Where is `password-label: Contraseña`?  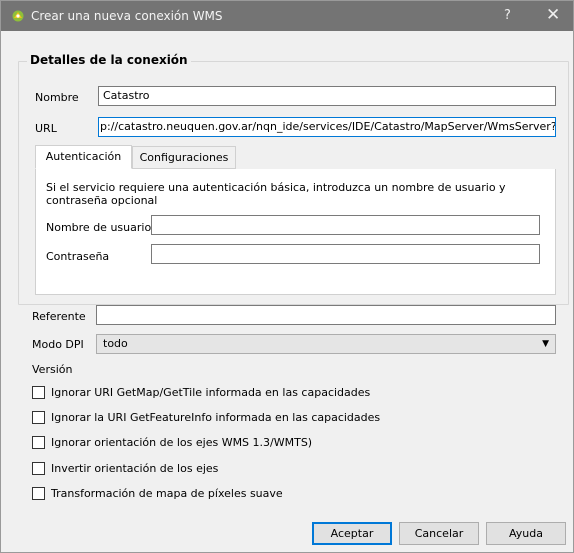 password-label: Contraseña is located at coordinates (78, 256).